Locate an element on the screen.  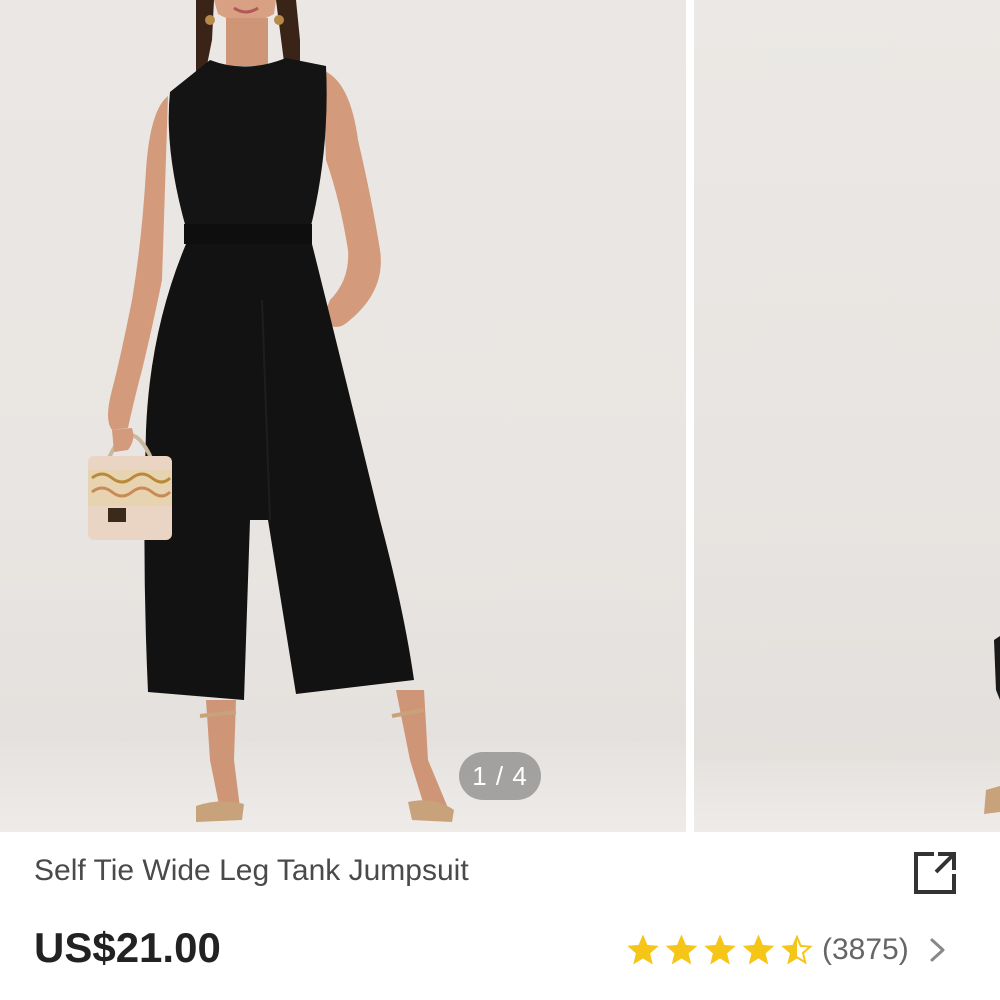
rating-reviews-link: (3875) is located at coordinates (788, 950).